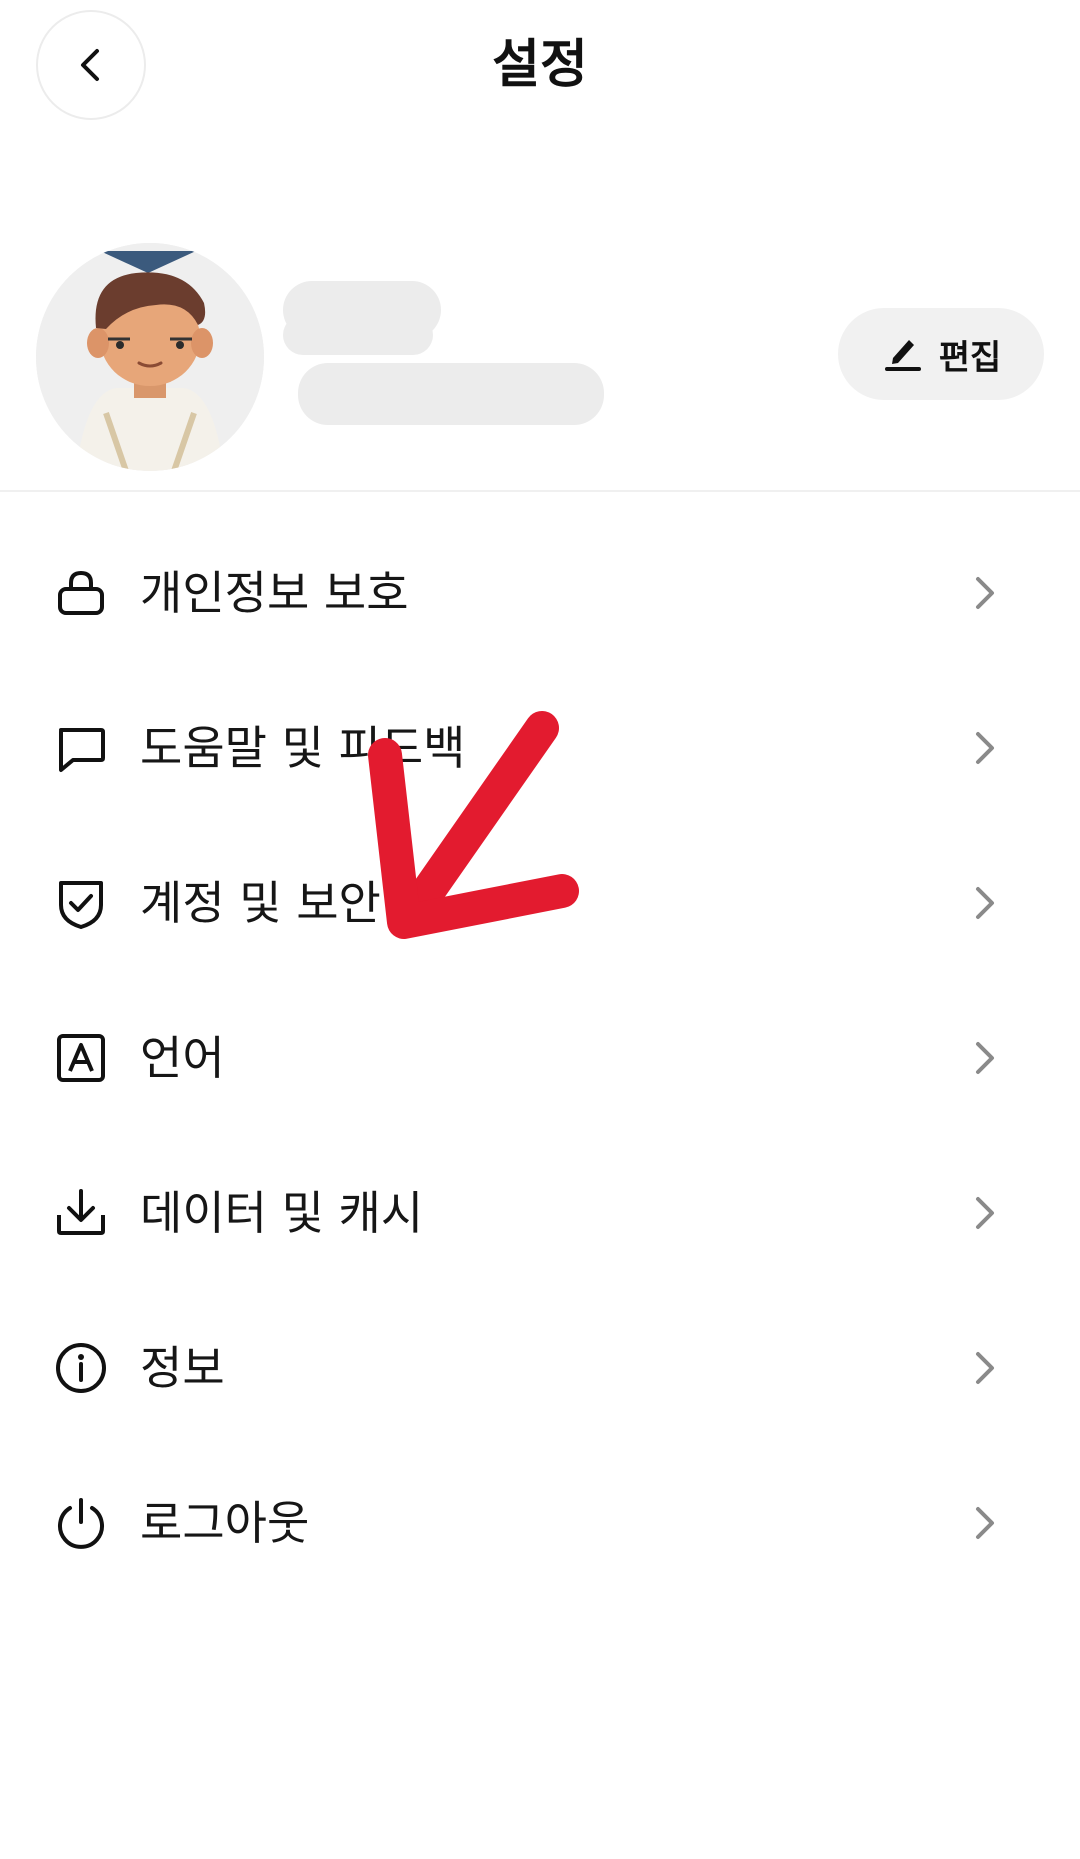 The width and height of the screenshot is (1080, 1859). Describe the element at coordinates (540, 1210) in the screenshot. I see `menu-item-data-cache: 데이터 및 캐시` at that location.